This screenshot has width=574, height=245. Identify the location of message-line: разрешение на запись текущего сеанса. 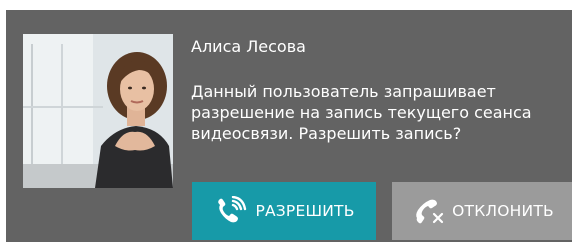
(361, 112).